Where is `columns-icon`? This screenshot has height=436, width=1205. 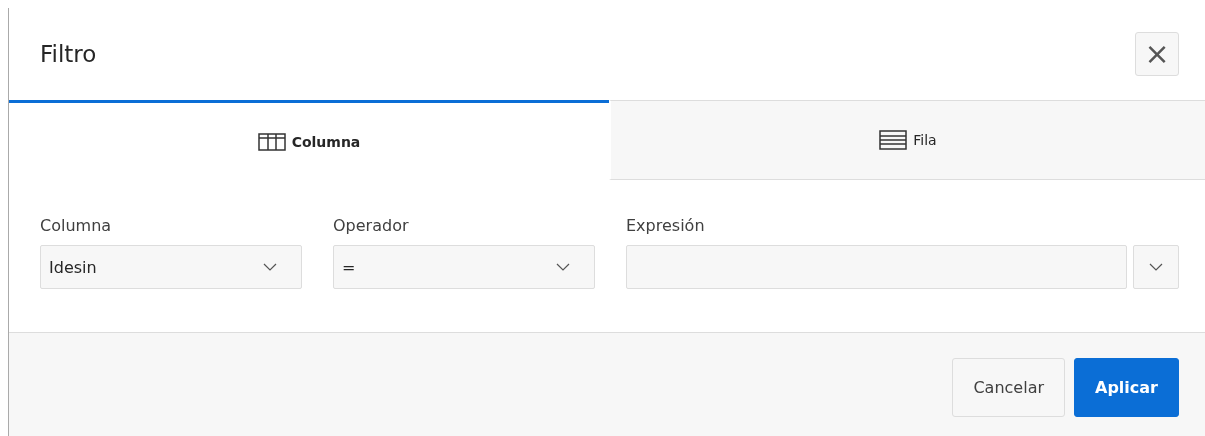
columns-icon is located at coordinates (271, 141).